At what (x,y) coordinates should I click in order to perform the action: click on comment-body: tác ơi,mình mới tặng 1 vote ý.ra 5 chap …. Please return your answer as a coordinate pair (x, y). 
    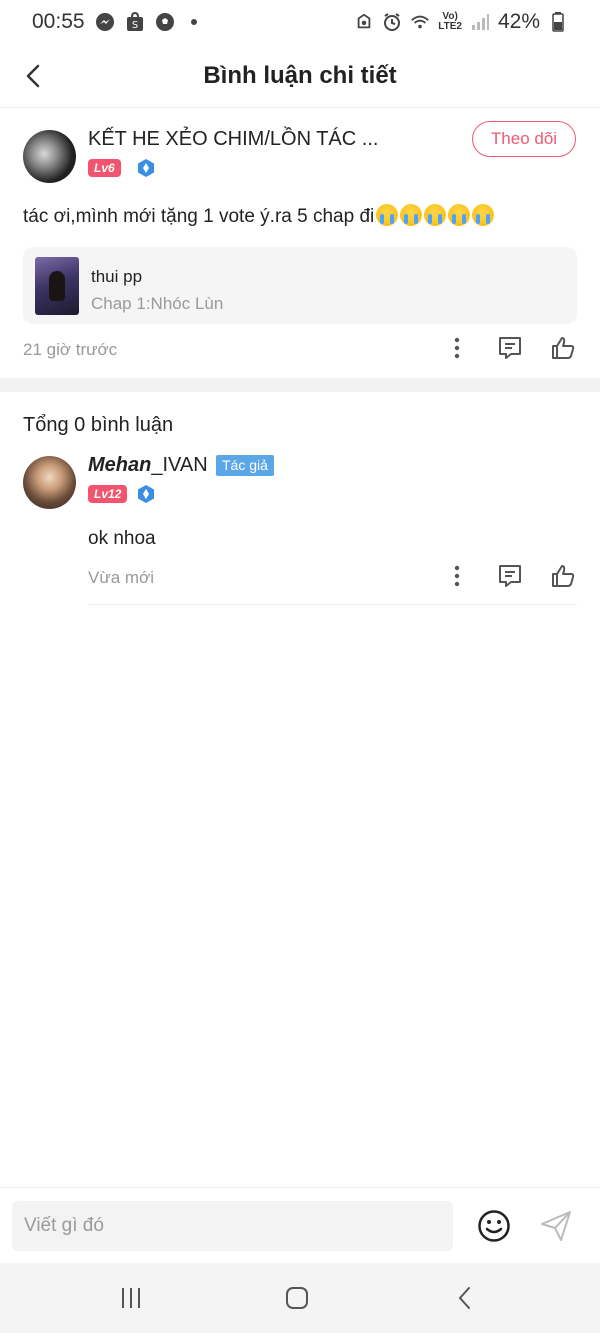
    Looking at the image, I should click on (199, 216).